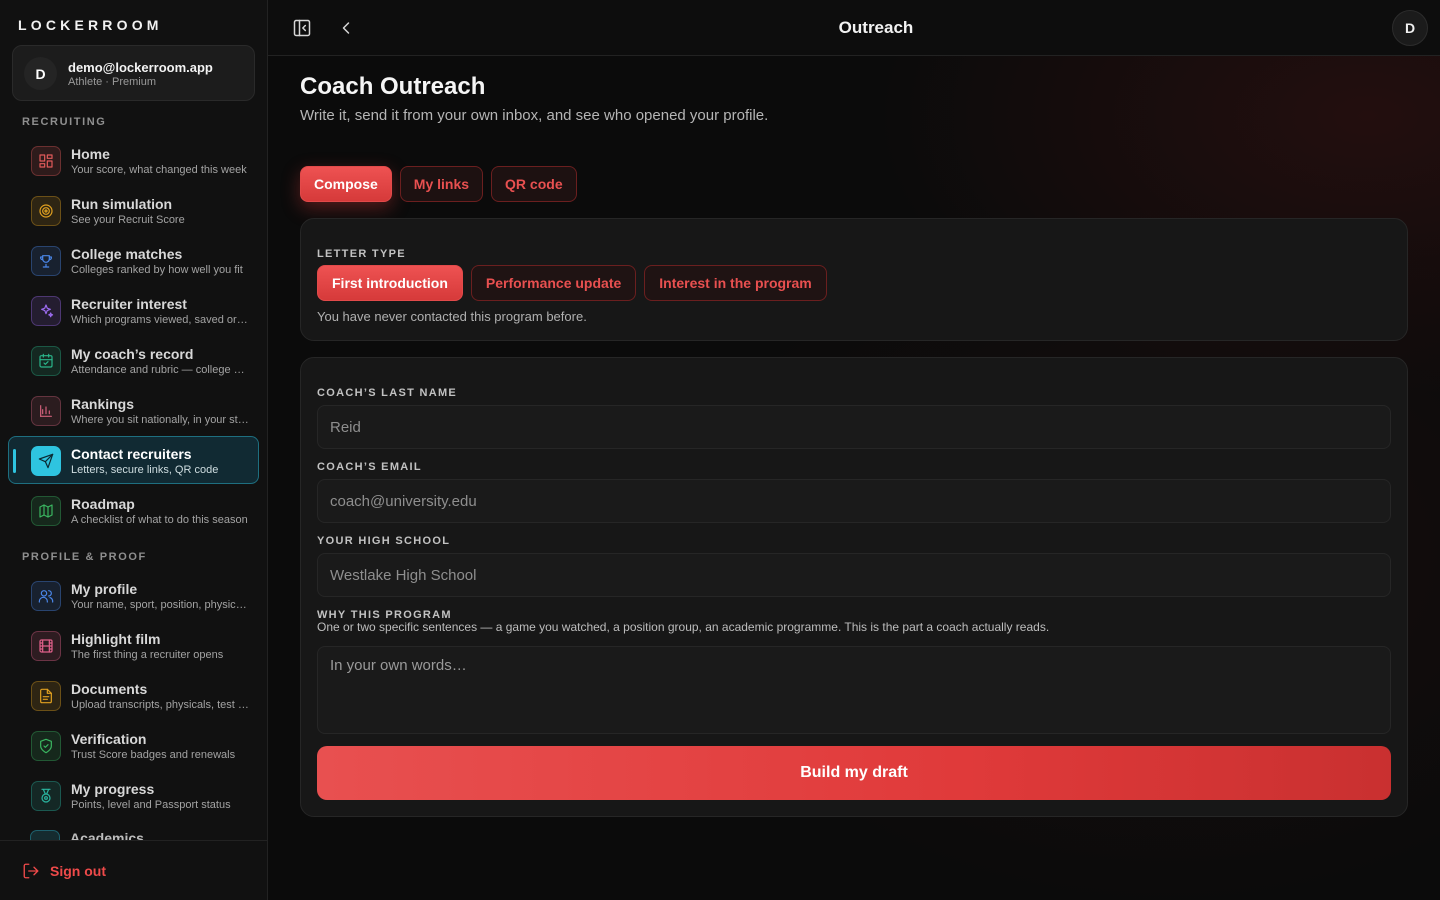 This screenshot has height=900, width=1440. Describe the element at coordinates (90, 154) in the screenshot. I see `sidebar-item-label: Home` at that location.